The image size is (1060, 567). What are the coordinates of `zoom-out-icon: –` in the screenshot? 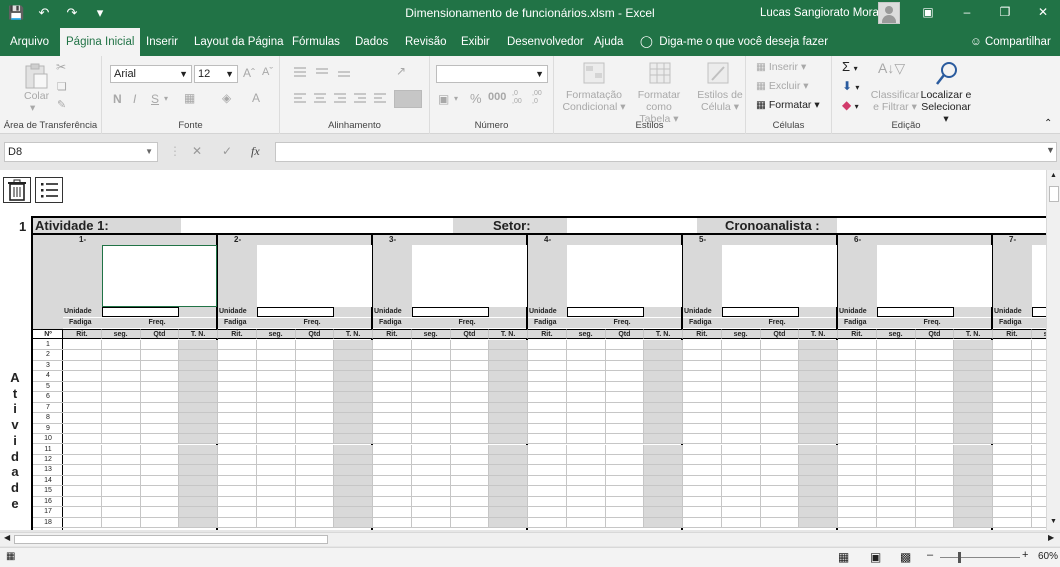 It's located at (930, 555).